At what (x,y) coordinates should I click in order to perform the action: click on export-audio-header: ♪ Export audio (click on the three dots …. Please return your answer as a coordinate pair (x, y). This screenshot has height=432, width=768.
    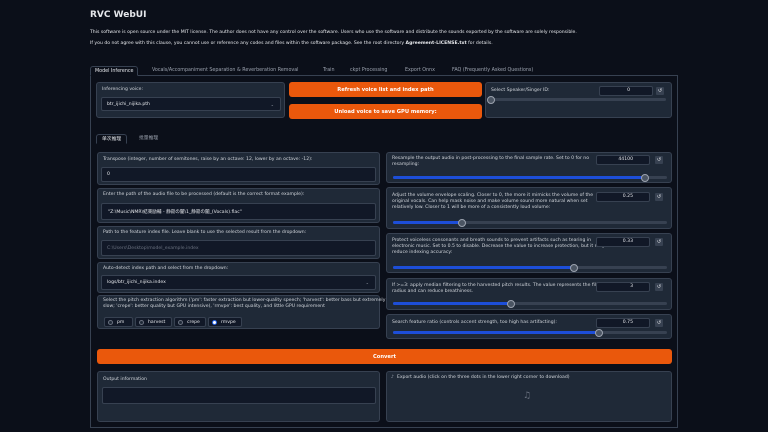
    Looking at the image, I should click on (480, 377).